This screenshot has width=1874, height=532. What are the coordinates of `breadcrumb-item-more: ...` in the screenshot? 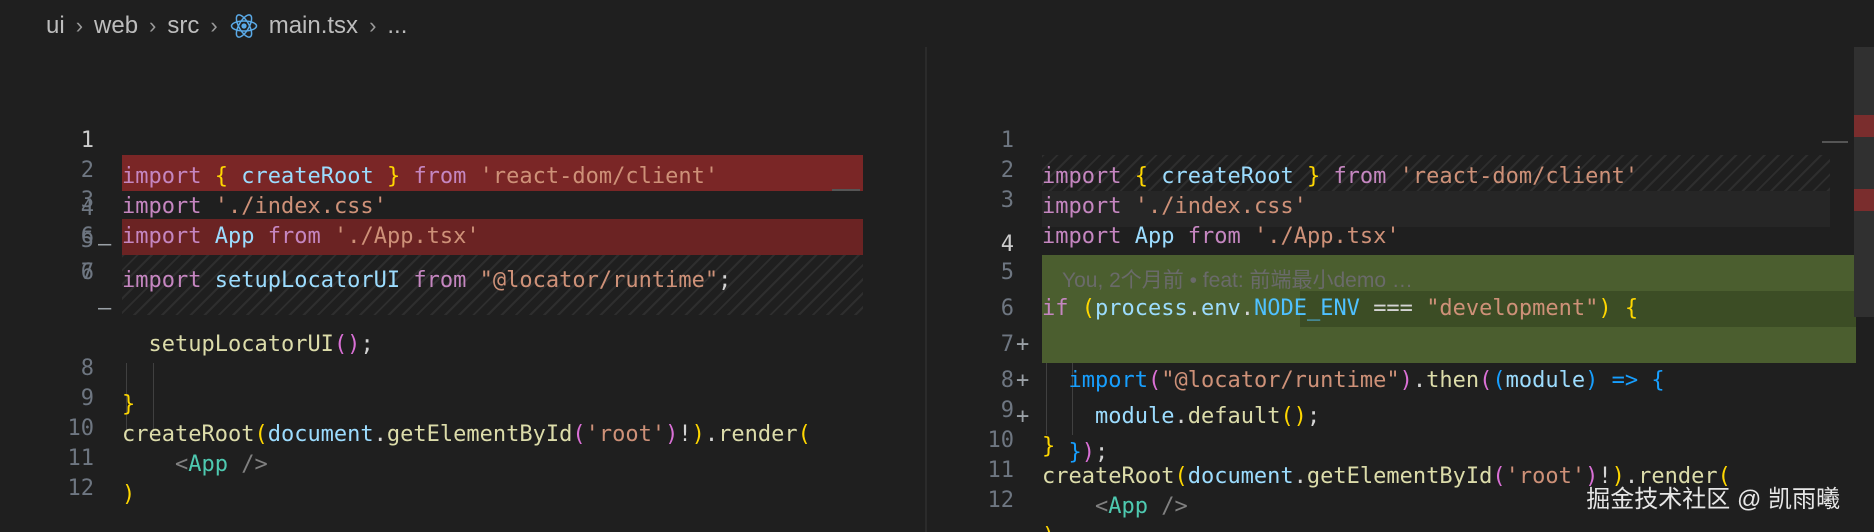 It's located at (397, 26).